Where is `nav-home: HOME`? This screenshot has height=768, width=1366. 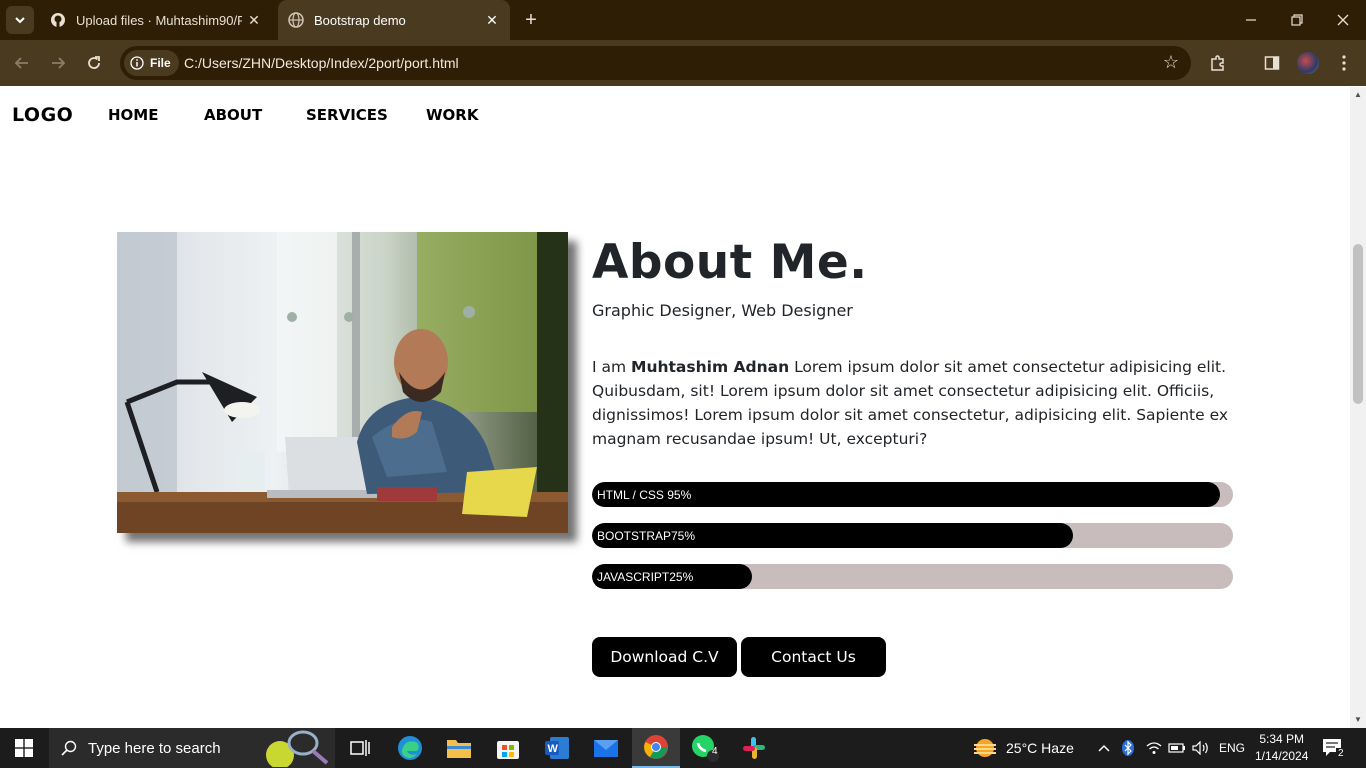 nav-home: HOME is located at coordinates (133, 115).